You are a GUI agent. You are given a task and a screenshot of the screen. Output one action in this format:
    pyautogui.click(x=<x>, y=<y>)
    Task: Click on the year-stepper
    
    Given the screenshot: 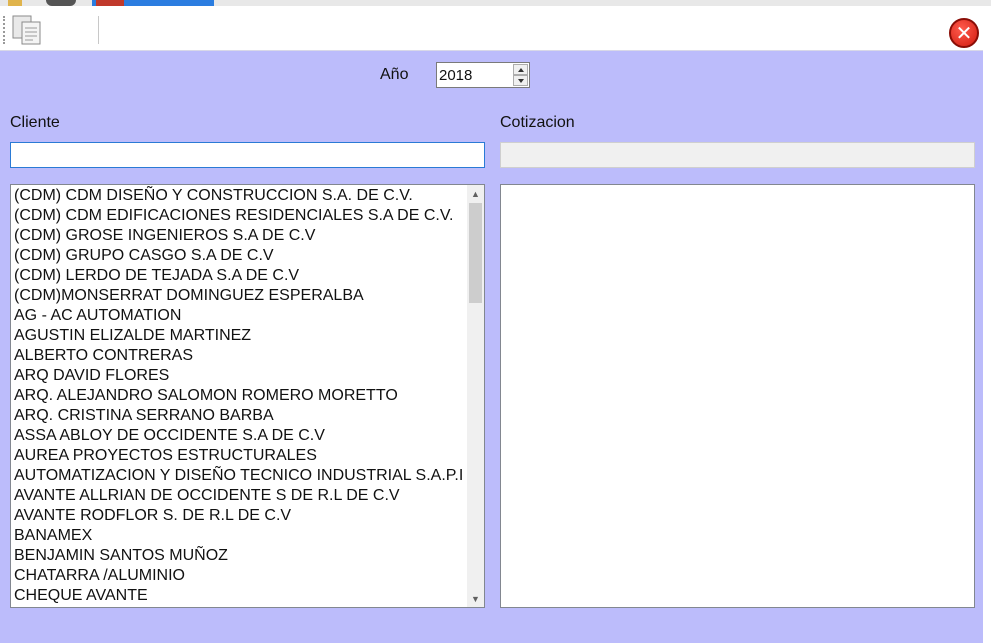 What is the action you would take?
    pyautogui.click(x=483, y=75)
    